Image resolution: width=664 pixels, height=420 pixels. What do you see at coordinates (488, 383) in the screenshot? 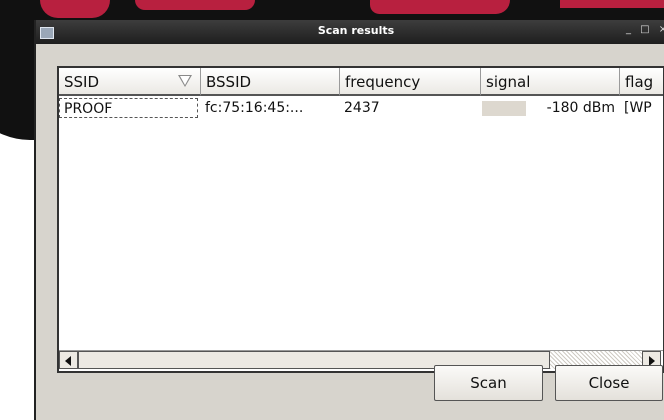
I see `scan-button: Scan` at bounding box center [488, 383].